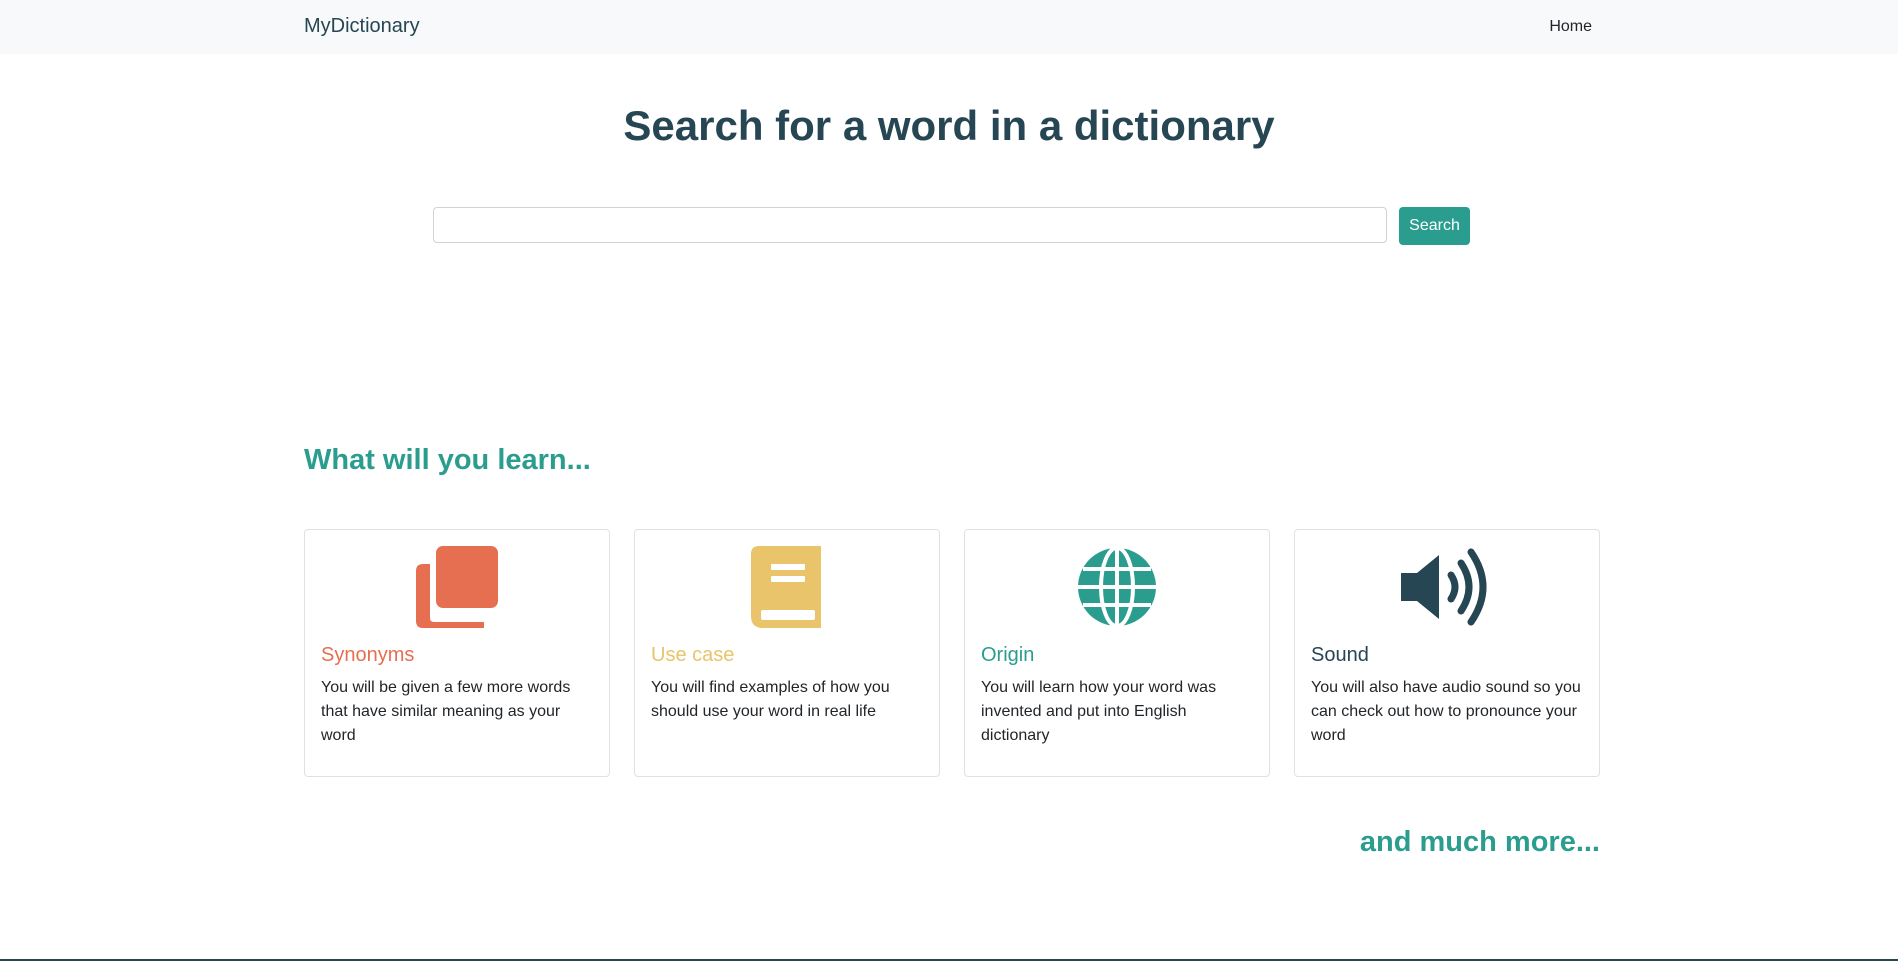 The image size is (1898, 961). I want to click on page-title: Search for a word in a dictionary, so click(949, 125).